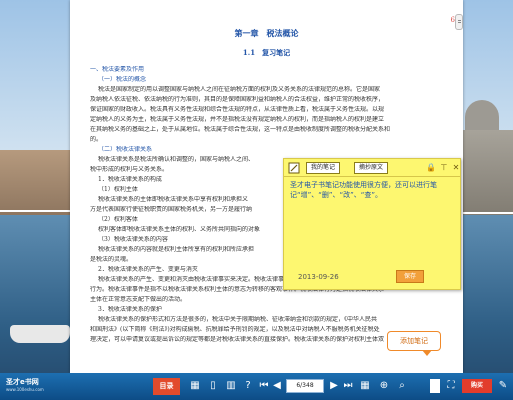 Image resolution: width=513 pixels, height=400 pixels. Describe the element at coordinates (117, 69) in the screenshot. I see `page-heading-line: 一、税法要素及作用` at that location.